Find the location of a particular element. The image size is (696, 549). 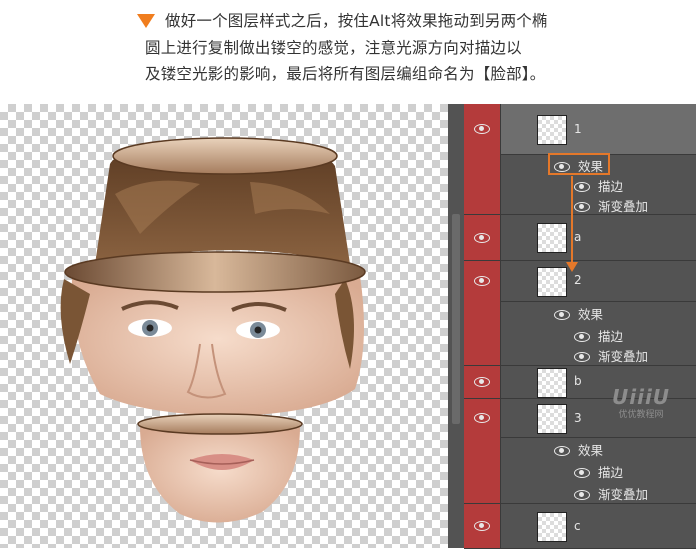

bottom-chin-shape is located at coordinates (220, 474).